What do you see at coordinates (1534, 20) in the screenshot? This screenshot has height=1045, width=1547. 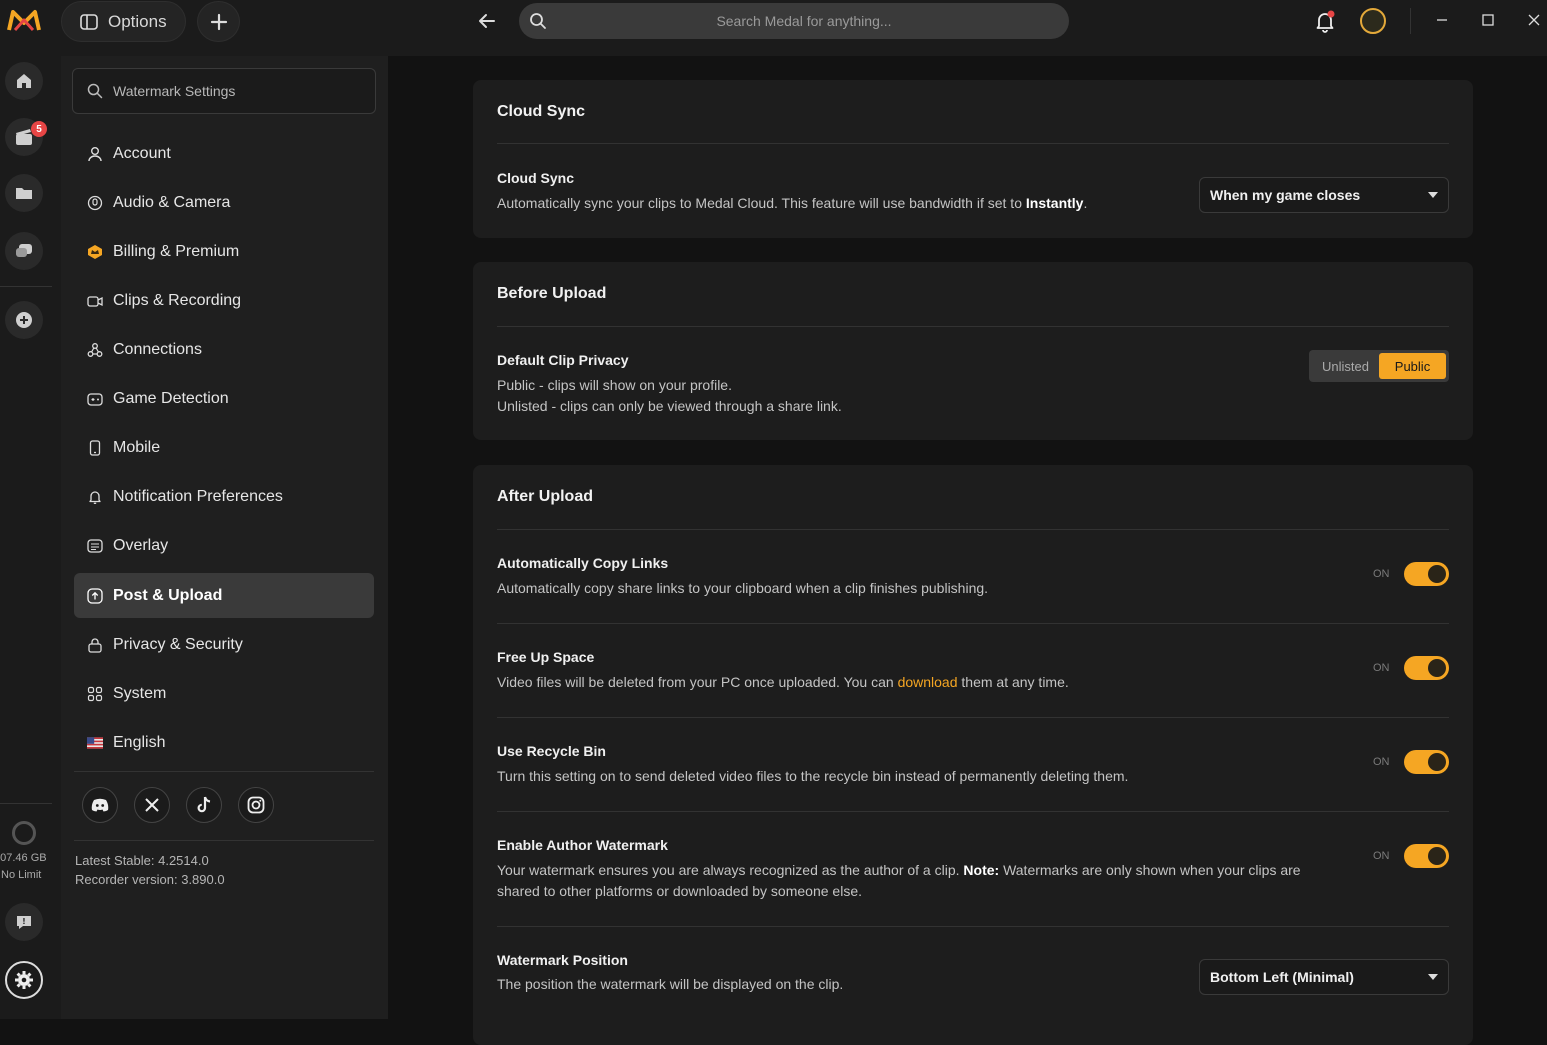 I see `close-icon` at bounding box center [1534, 20].